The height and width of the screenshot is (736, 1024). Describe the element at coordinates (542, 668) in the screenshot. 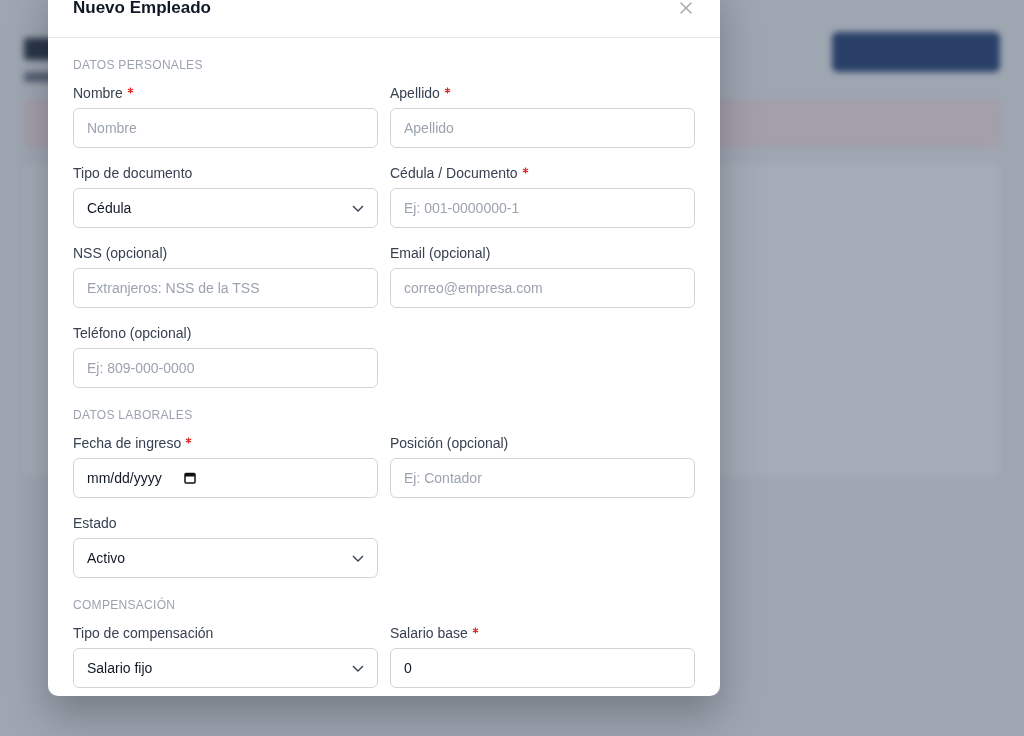

I see `input-field: 0` at that location.